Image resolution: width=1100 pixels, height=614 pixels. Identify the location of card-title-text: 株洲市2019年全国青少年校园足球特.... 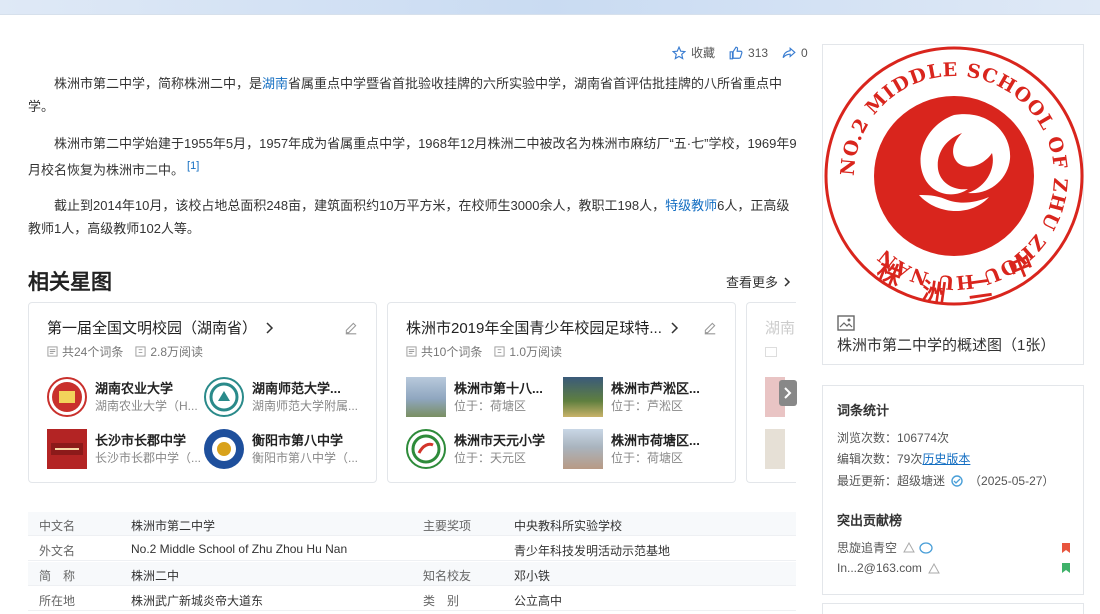
(534, 328).